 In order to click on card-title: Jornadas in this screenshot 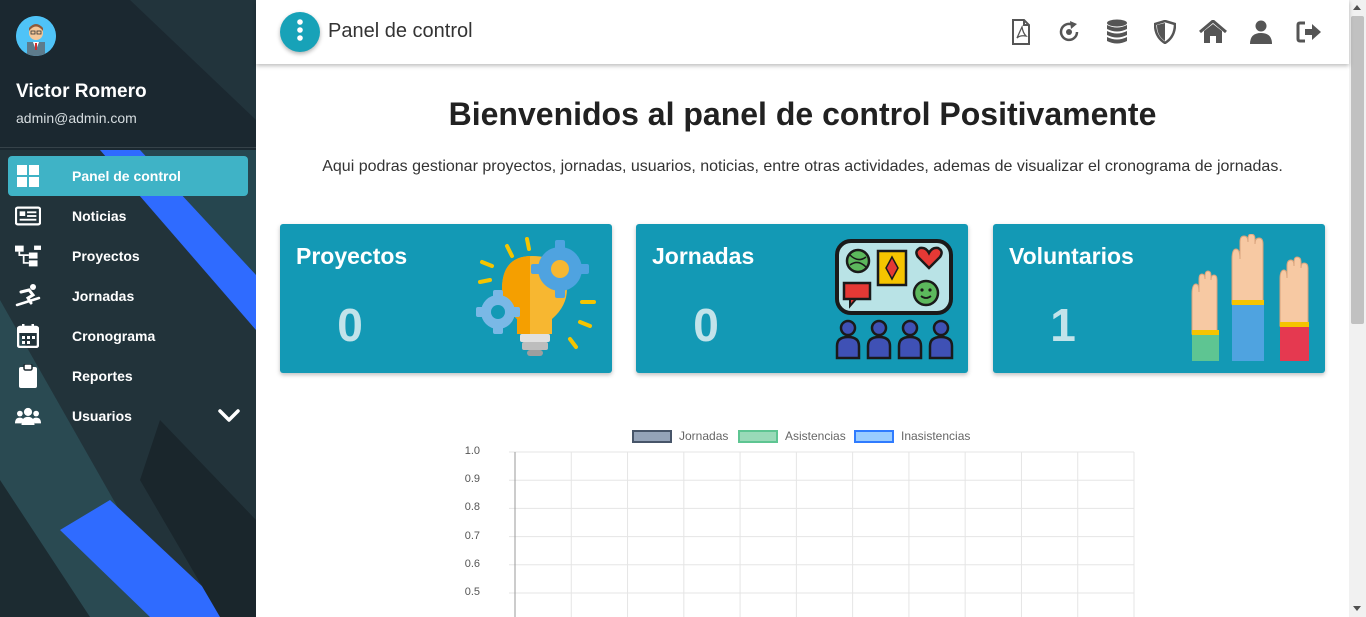, I will do `click(703, 256)`.